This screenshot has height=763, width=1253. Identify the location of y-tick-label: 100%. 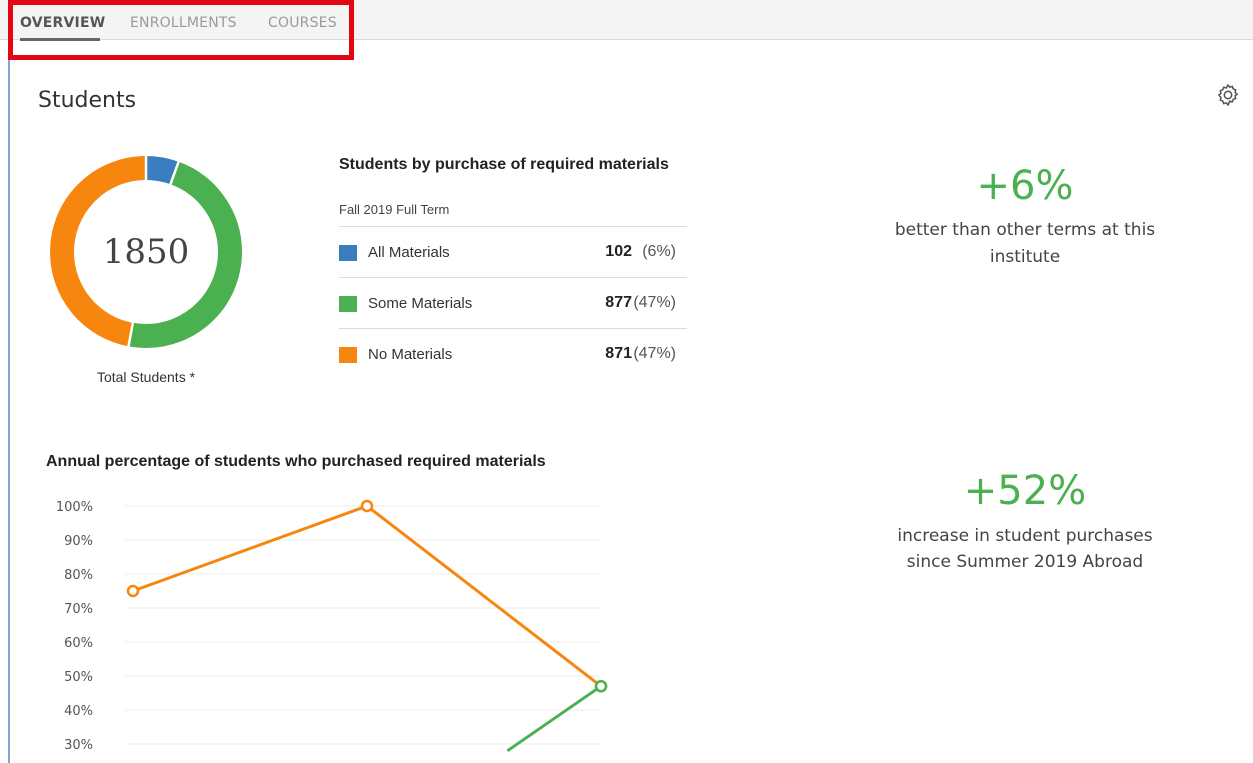
(74, 507).